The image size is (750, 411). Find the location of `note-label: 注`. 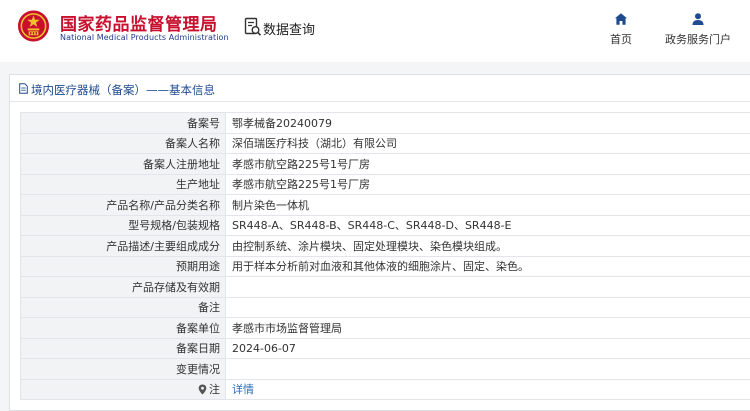

note-label: 注 is located at coordinates (214, 390).